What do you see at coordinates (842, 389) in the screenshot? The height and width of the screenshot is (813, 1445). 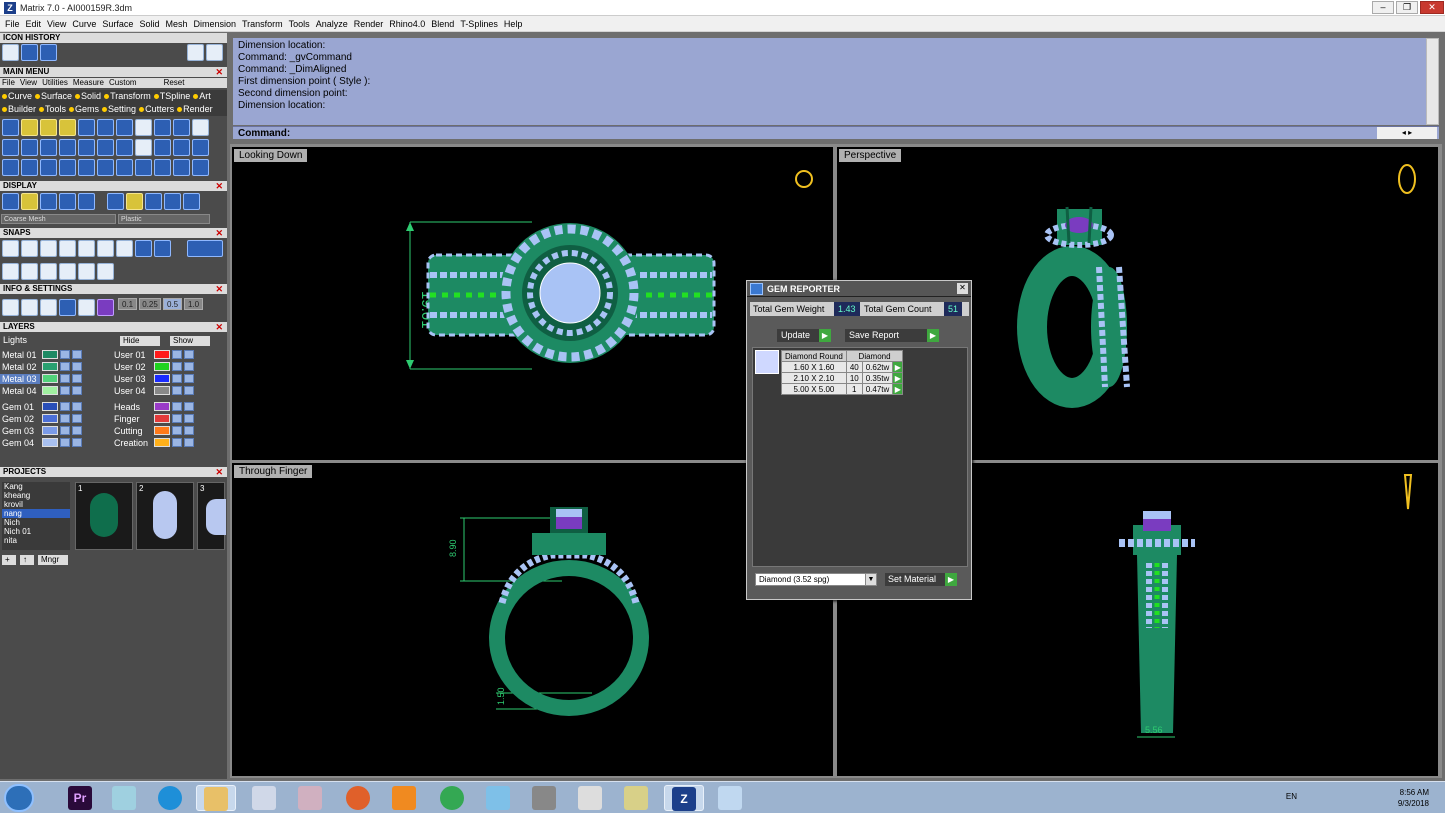 I see `table-row: 5.00 X 5.00 1 0.47tw ▶` at bounding box center [842, 389].